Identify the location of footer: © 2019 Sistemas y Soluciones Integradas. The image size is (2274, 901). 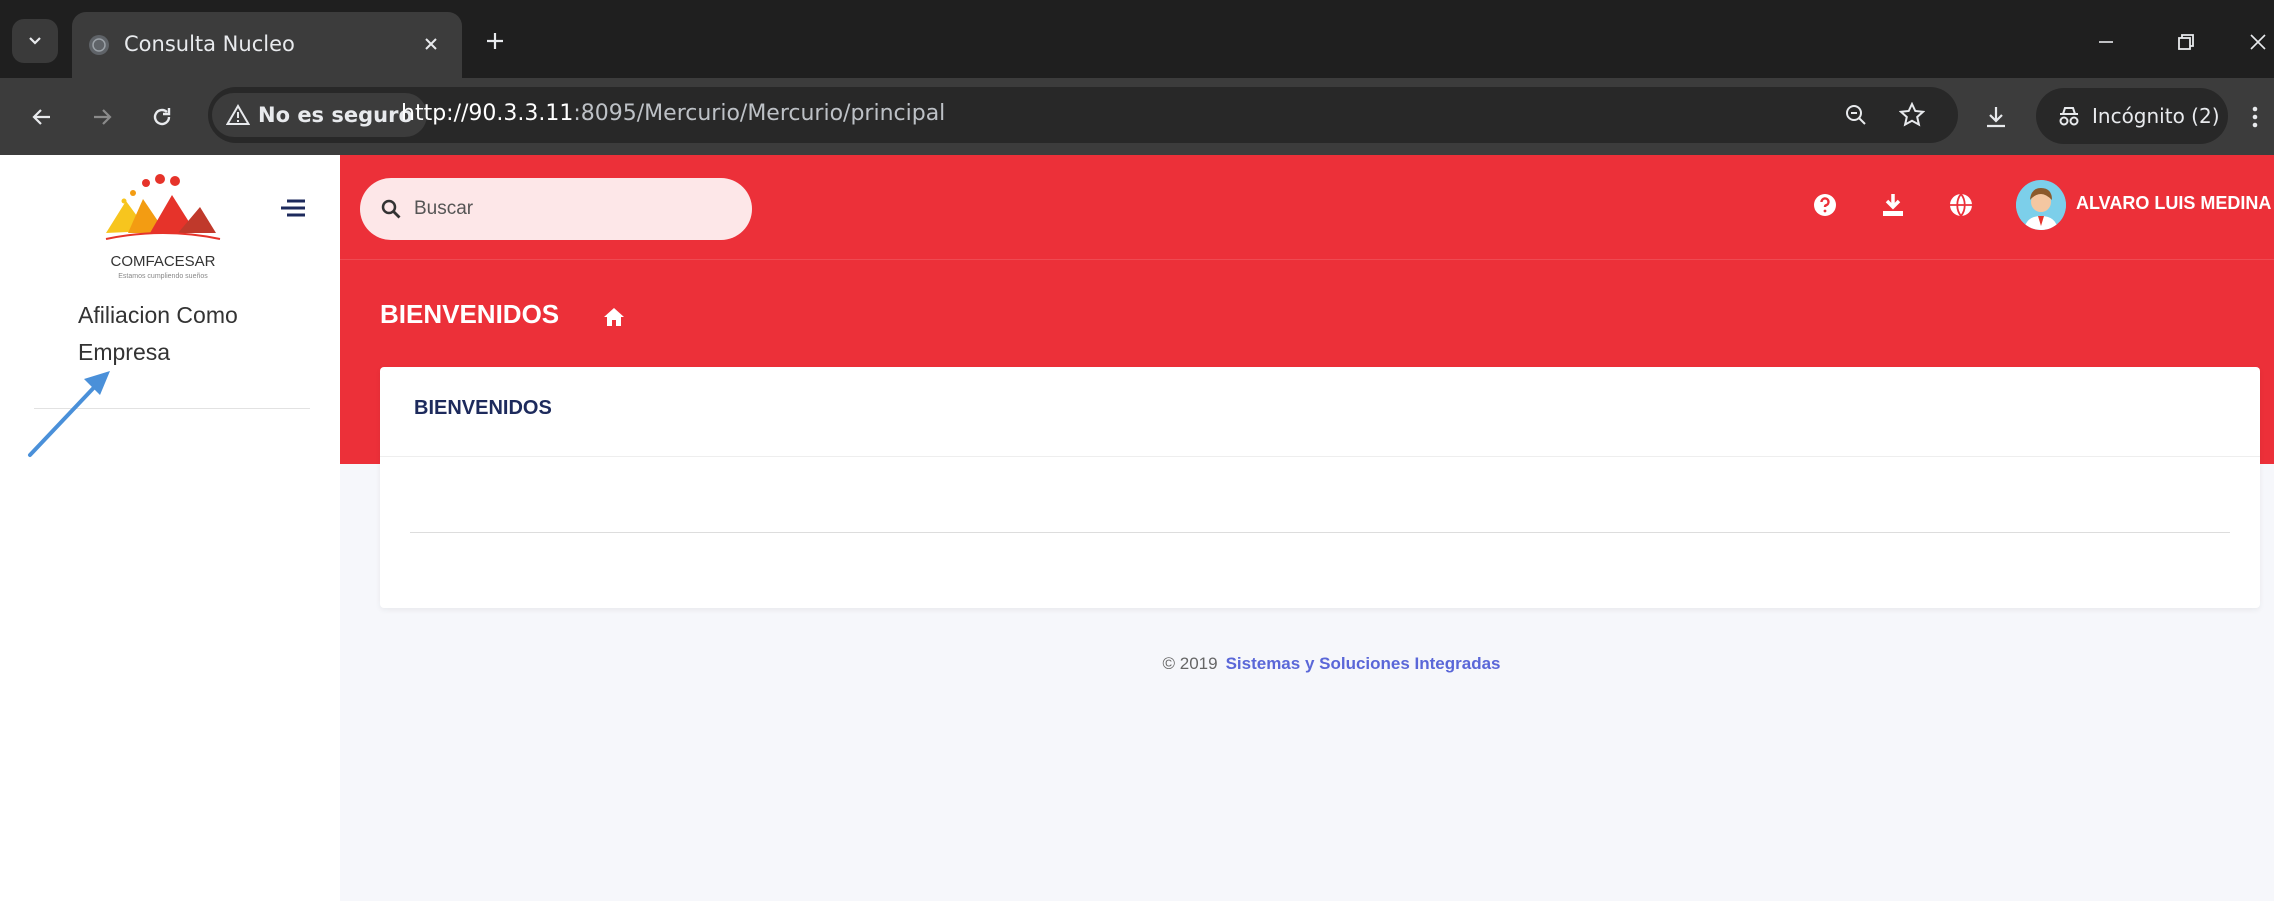
(1307, 664).